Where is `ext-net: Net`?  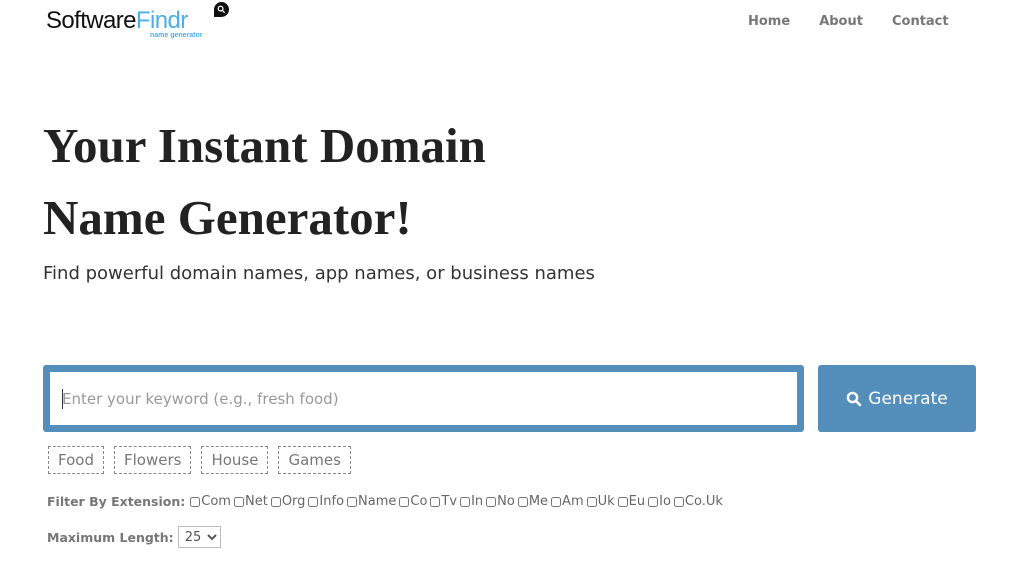
ext-net: Net is located at coordinates (250, 501).